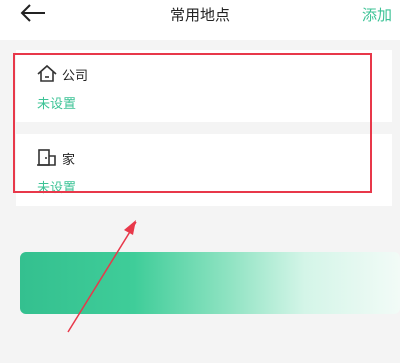 The width and height of the screenshot is (400, 363). Describe the element at coordinates (199, 15) in the screenshot. I see `page-title: 常用地点` at that location.